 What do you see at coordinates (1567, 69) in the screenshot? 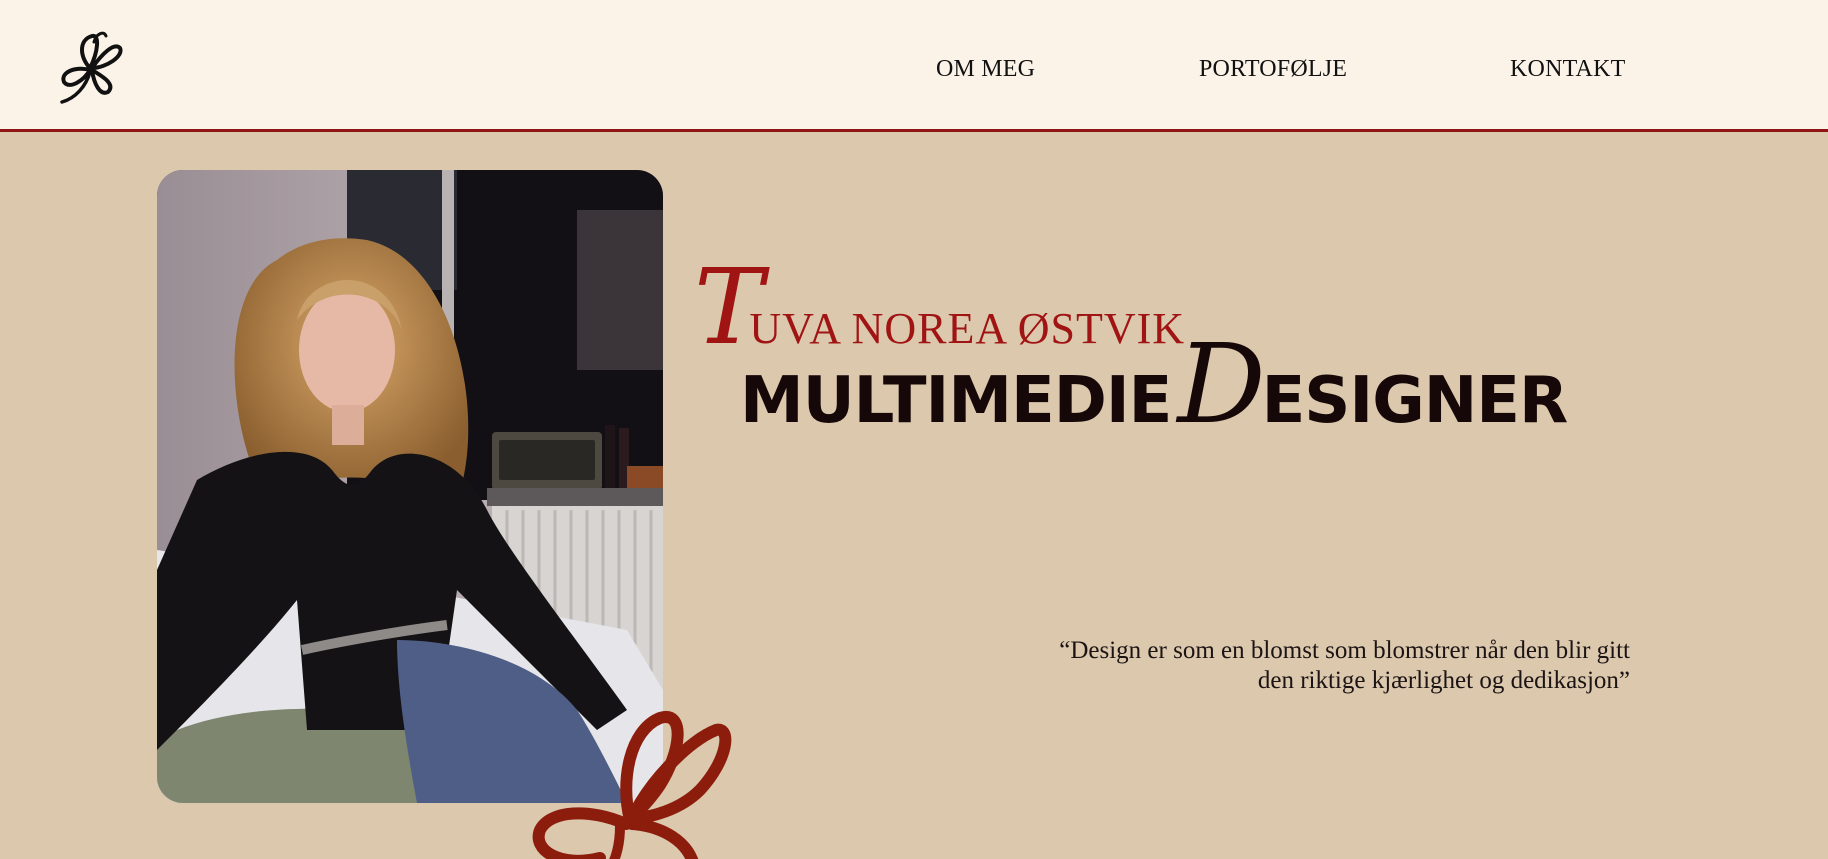
I see `nav-kontakt: KONTAKT` at bounding box center [1567, 69].